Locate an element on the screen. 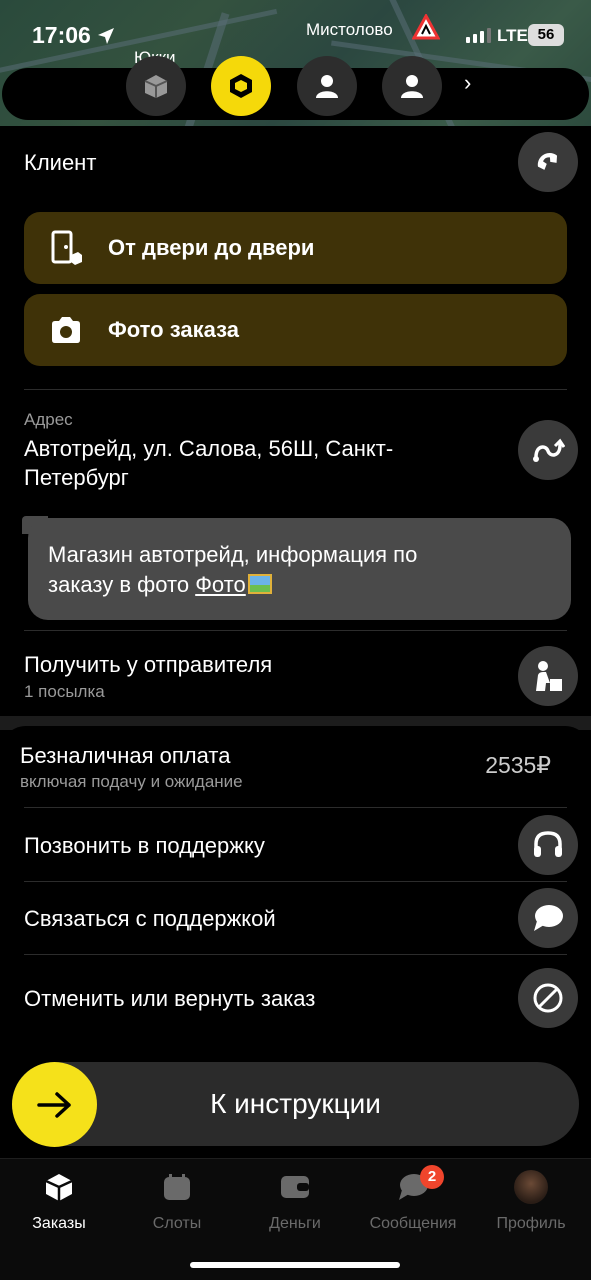 The width and height of the screenshot is (591, 1280). tab-profile: Профиль is located at coordinates (531, 1201).